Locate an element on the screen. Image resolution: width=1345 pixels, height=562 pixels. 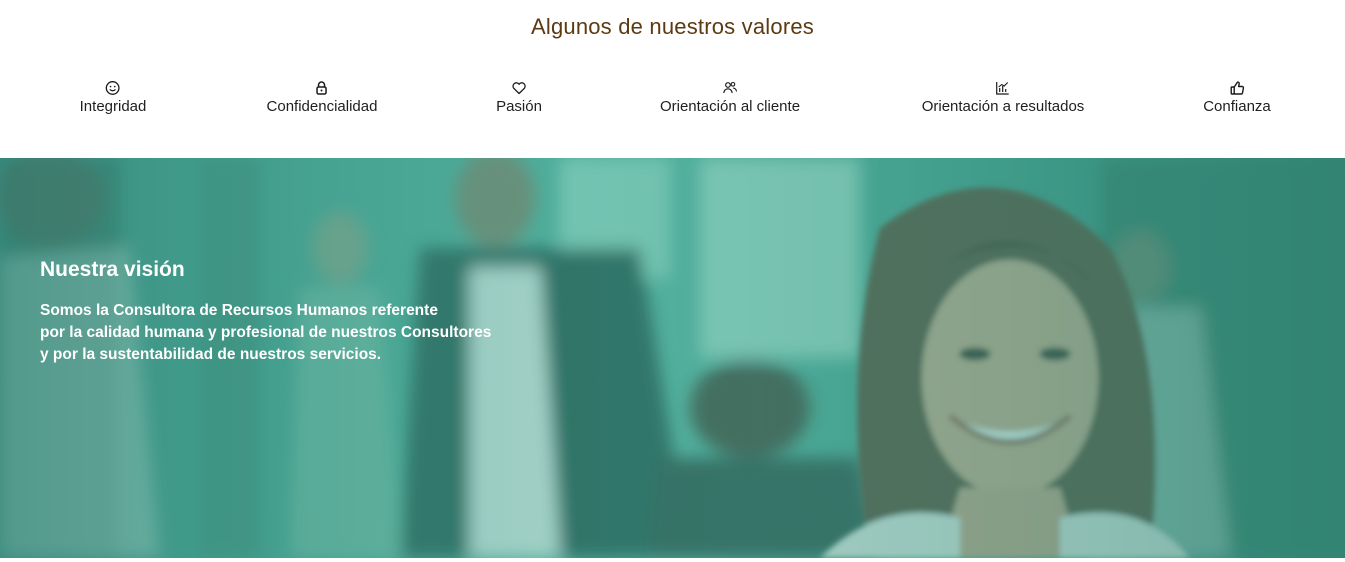
value-label: Orientación al cliente is located at coordinates (730, 106).